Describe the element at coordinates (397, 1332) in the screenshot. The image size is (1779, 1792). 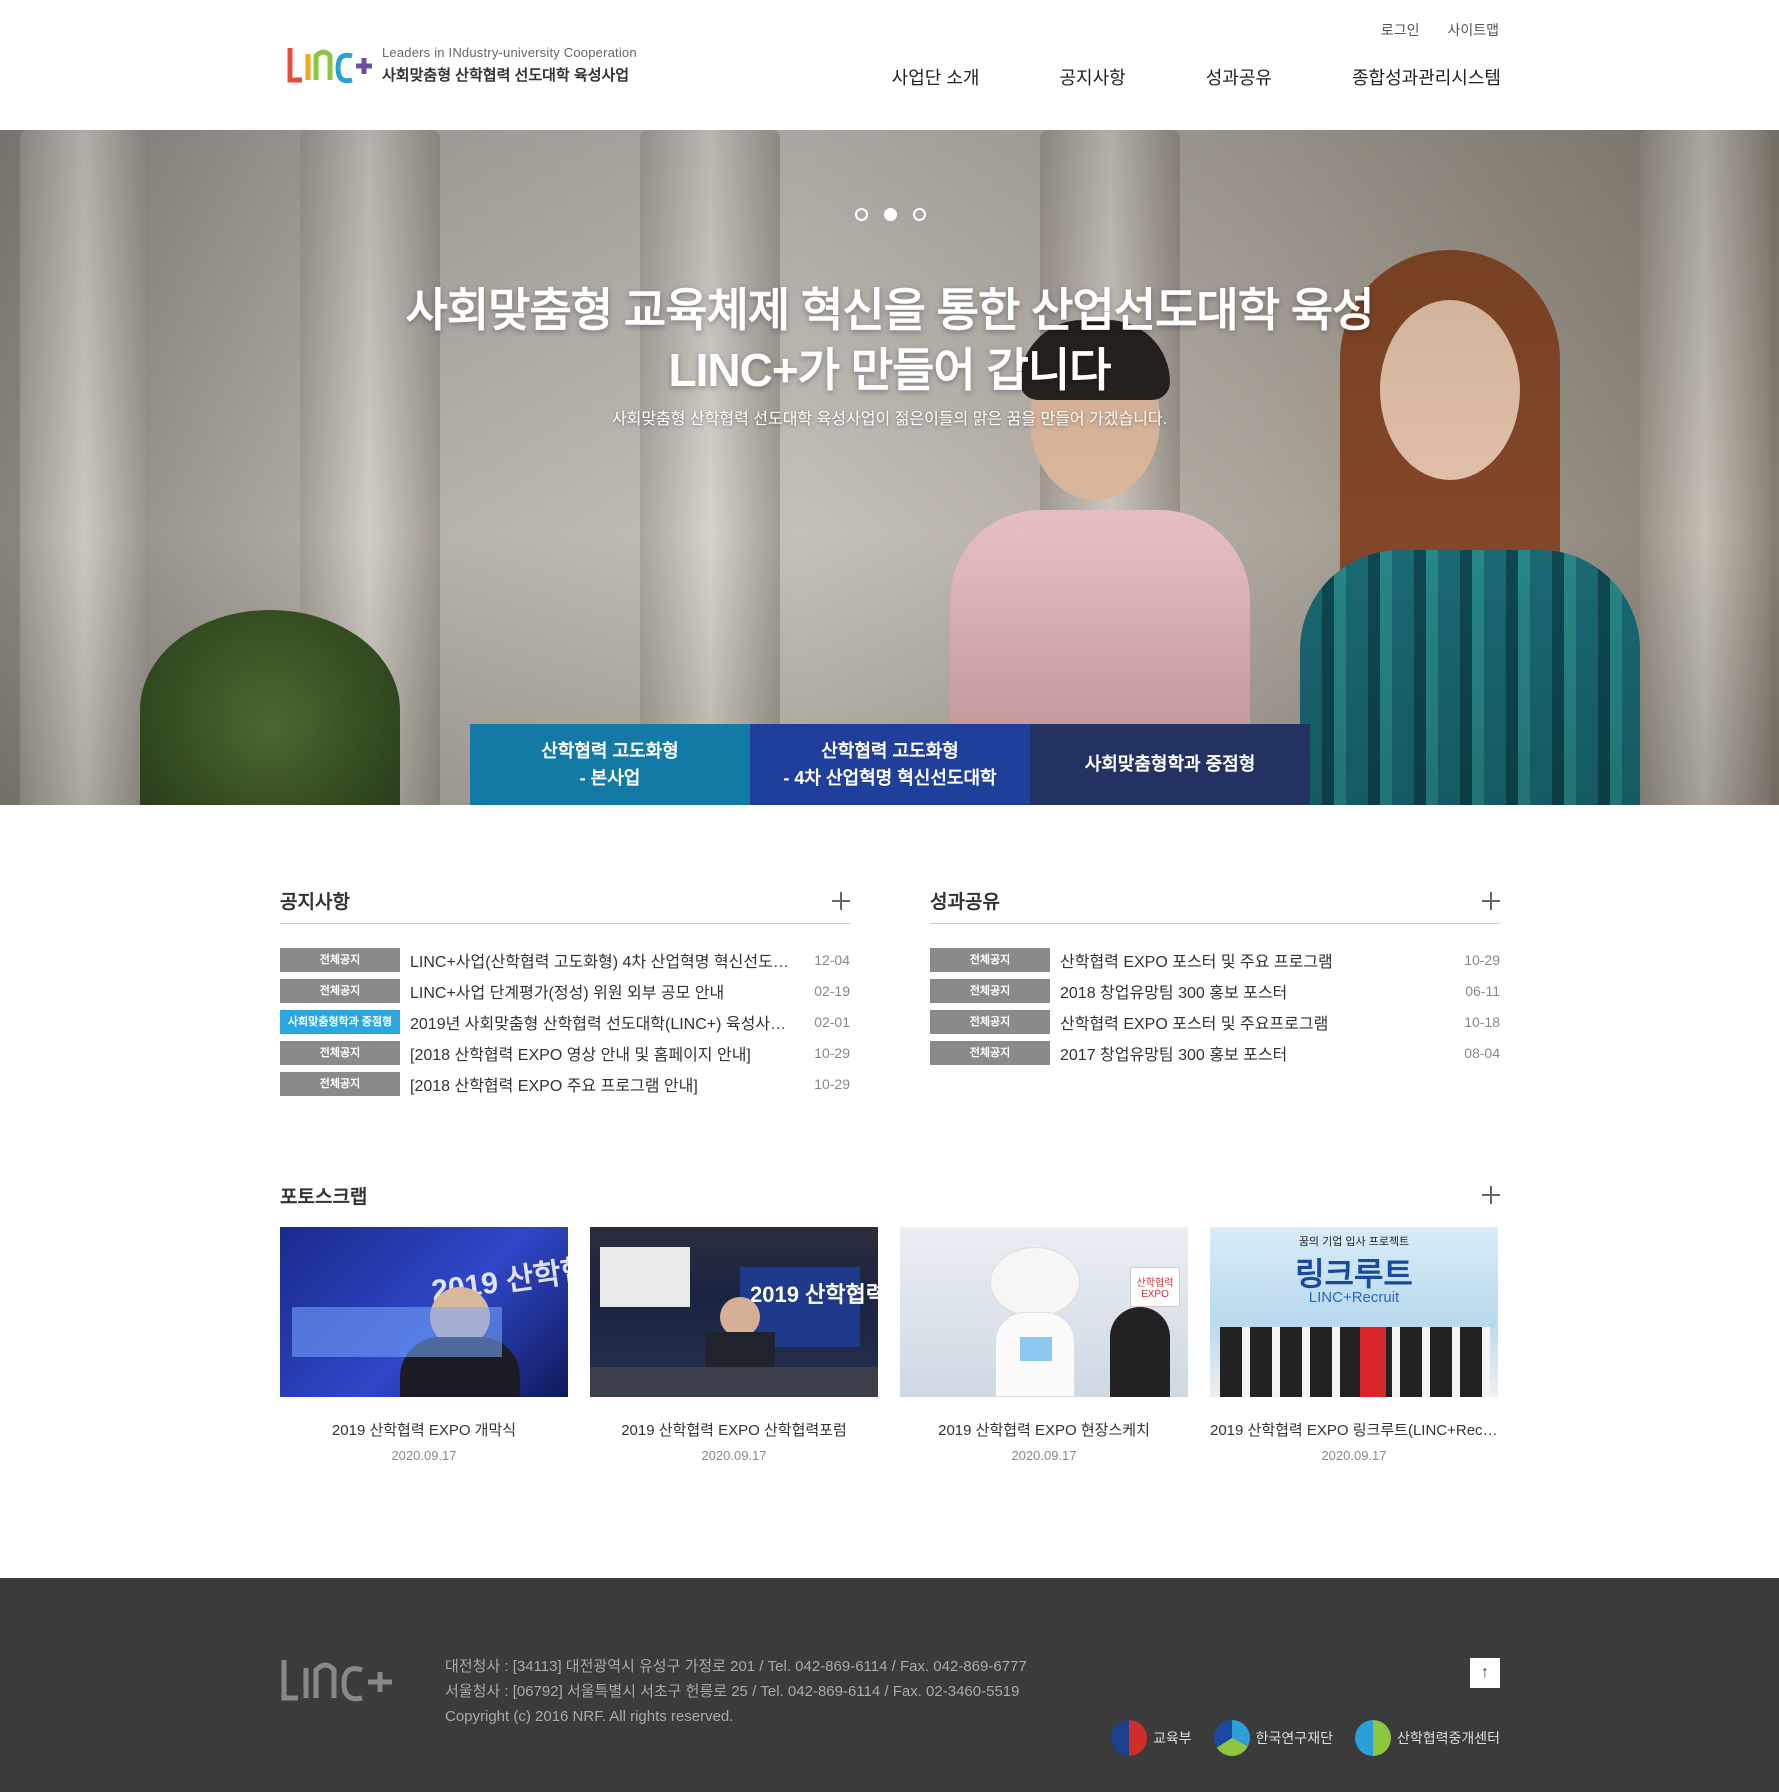
I see `podium` at that location.